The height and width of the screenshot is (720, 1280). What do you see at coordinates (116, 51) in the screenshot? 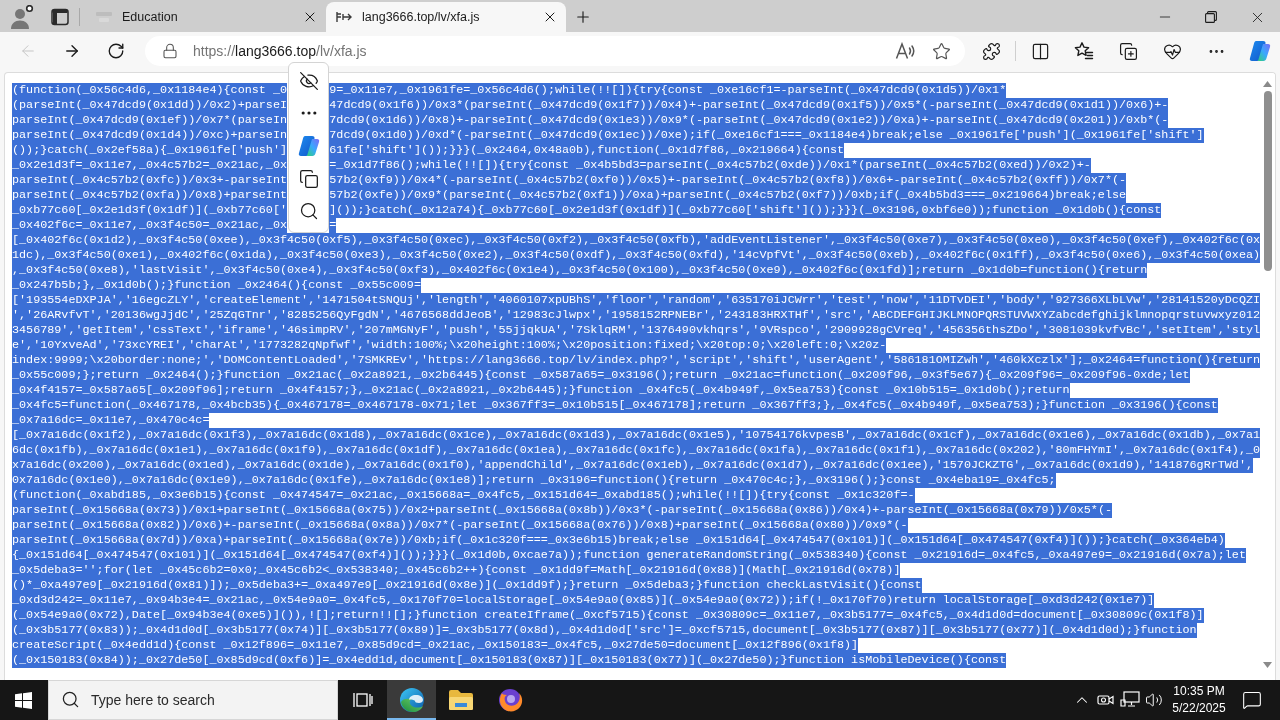
I see `reload-icon` at bounding box center [116, 51].